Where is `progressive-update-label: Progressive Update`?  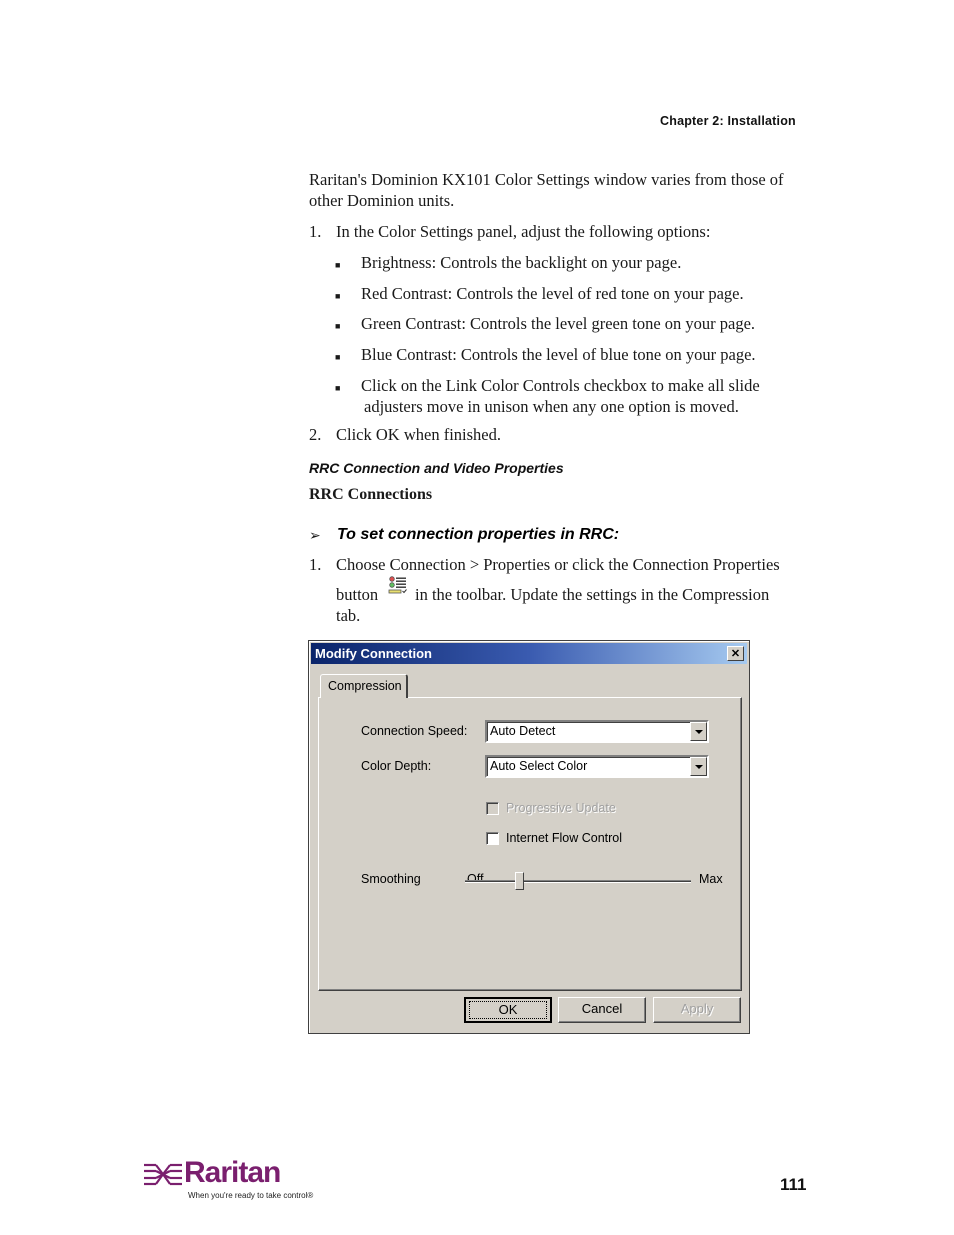
progressive-update-label: Progressive Update is located at coordinates (561, 808).